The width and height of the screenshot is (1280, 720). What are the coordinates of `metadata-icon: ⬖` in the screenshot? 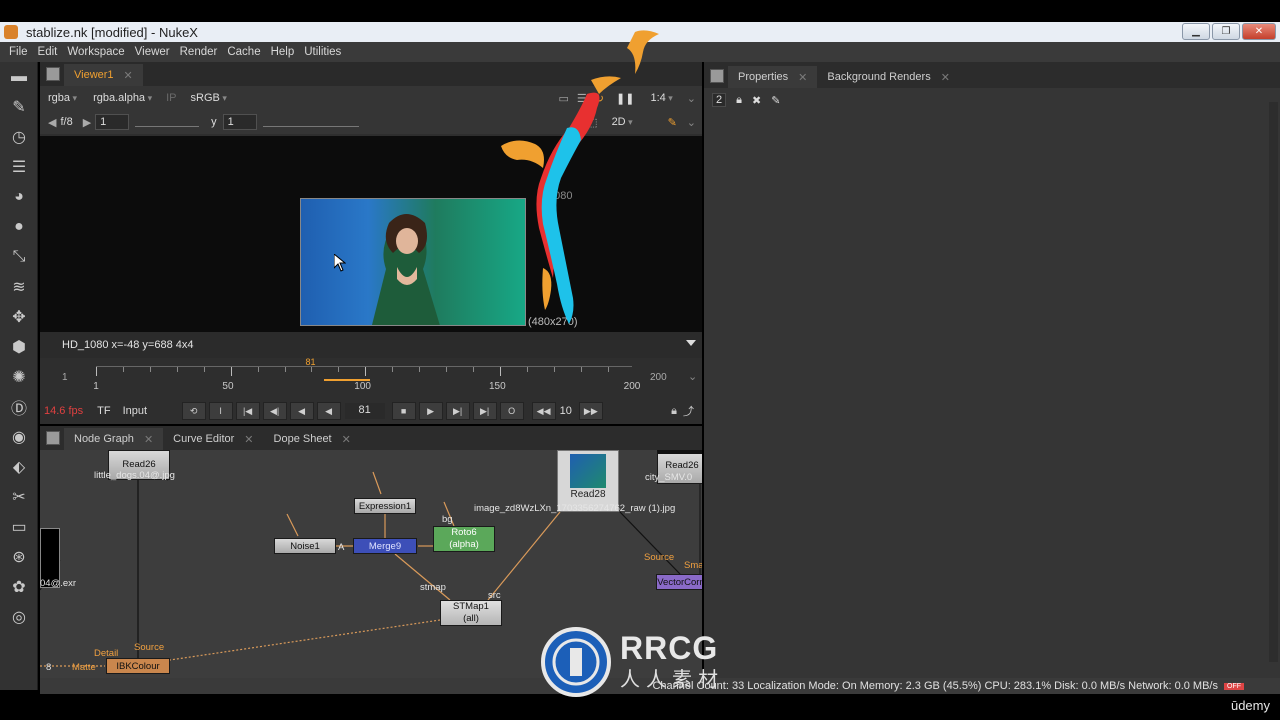 It's located at (19, 467).